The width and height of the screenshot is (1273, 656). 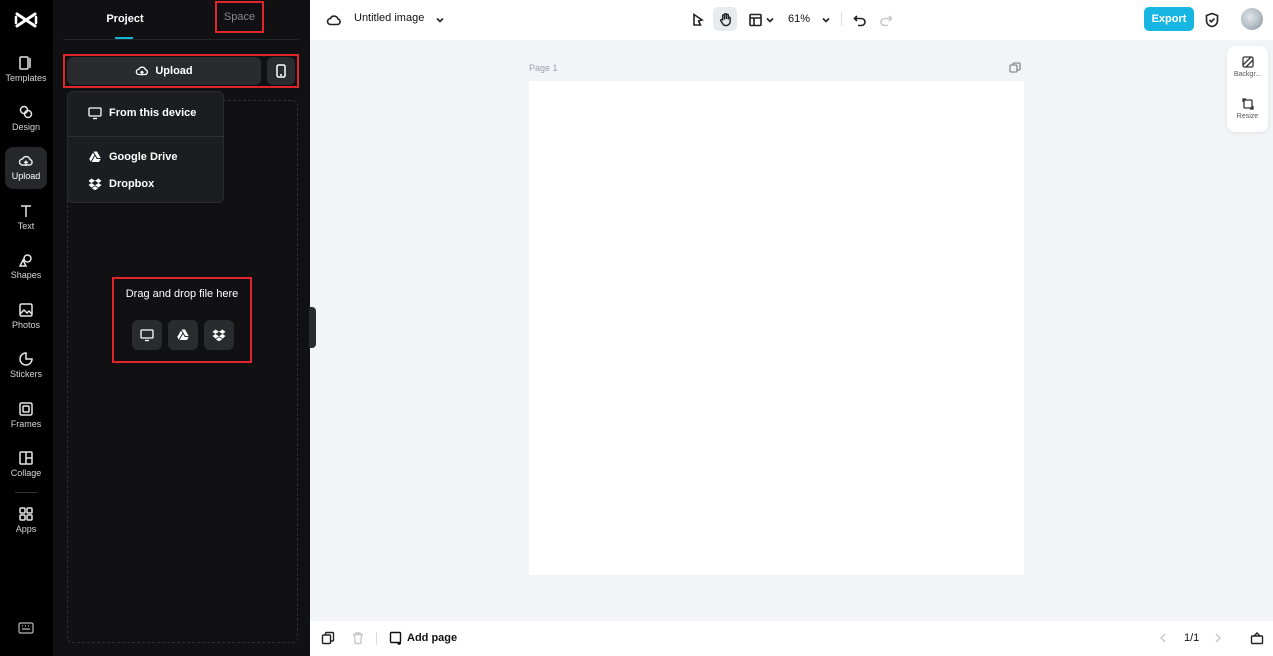 I want to click on design-icon, so click(x=26, y=112).